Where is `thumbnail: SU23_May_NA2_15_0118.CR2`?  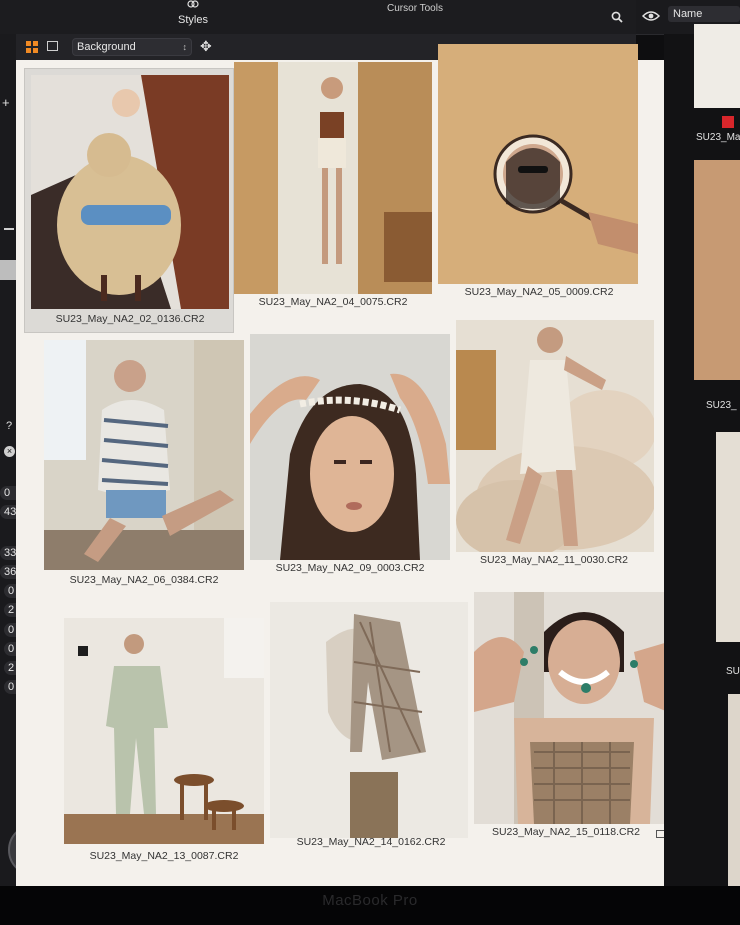
thumbnail: SU23_May_NA2_15_0118.CR2 is located at coordinates (571, 718).